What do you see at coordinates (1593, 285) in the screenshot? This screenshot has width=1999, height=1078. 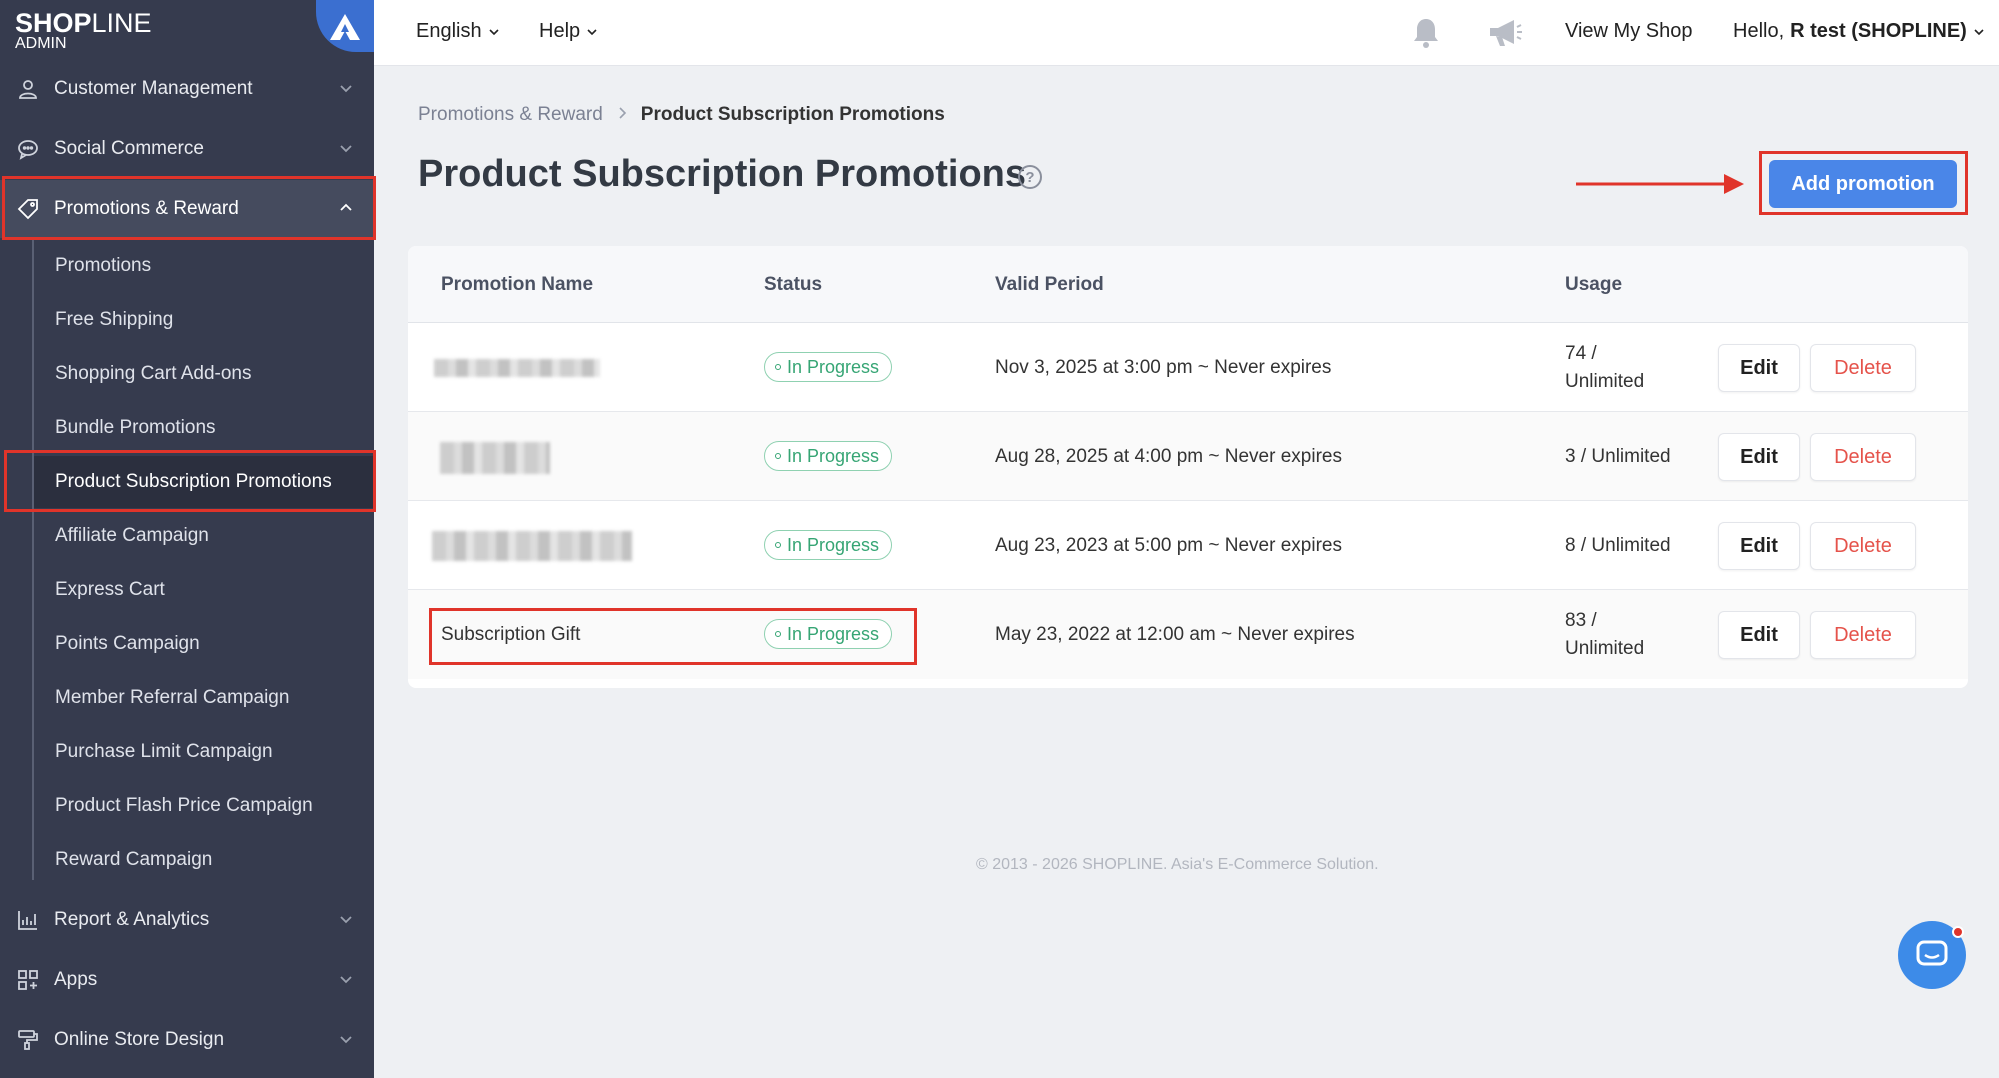 I see `column-header-usage: Usage` at bounding box center [1593, 285].